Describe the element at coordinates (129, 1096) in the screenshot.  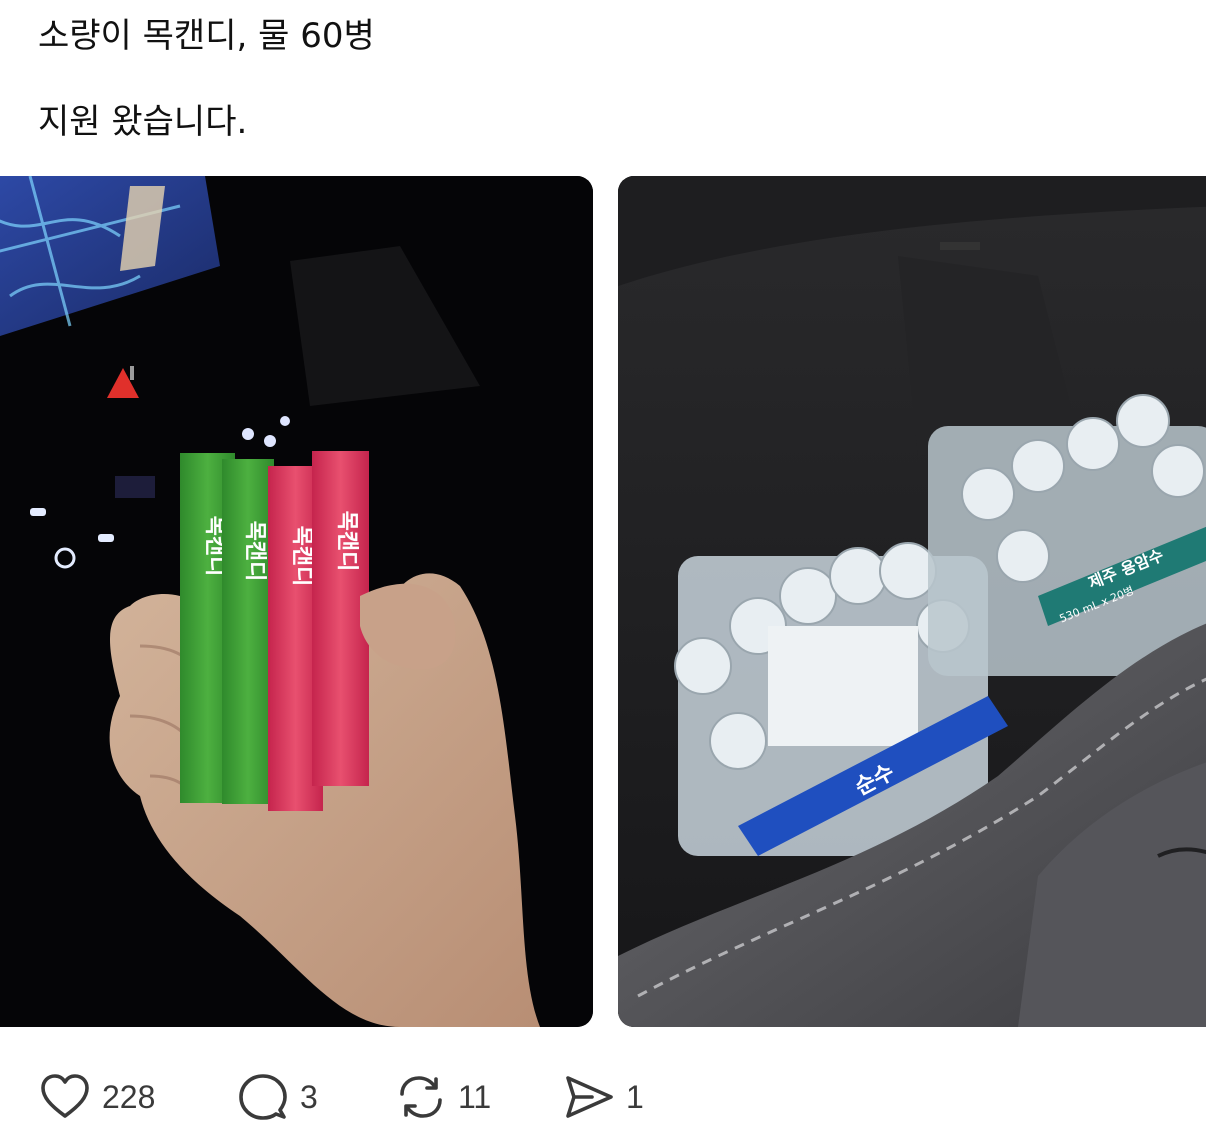
I see `like-count: 228` at that location.